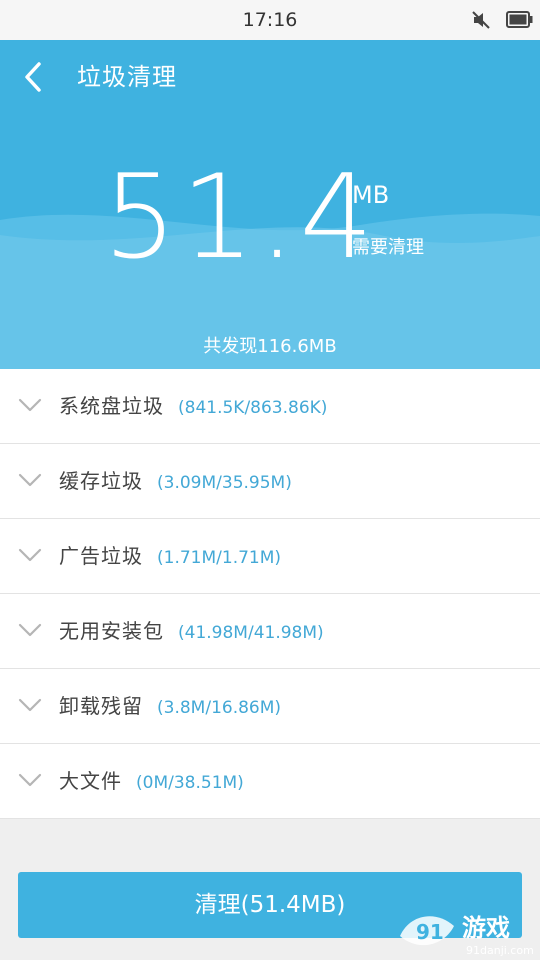 Image resolution: width=540 pixels, height=960 pixels. I want to click on junk-item-size: (3.09M/35.95M), so click(224, 483).